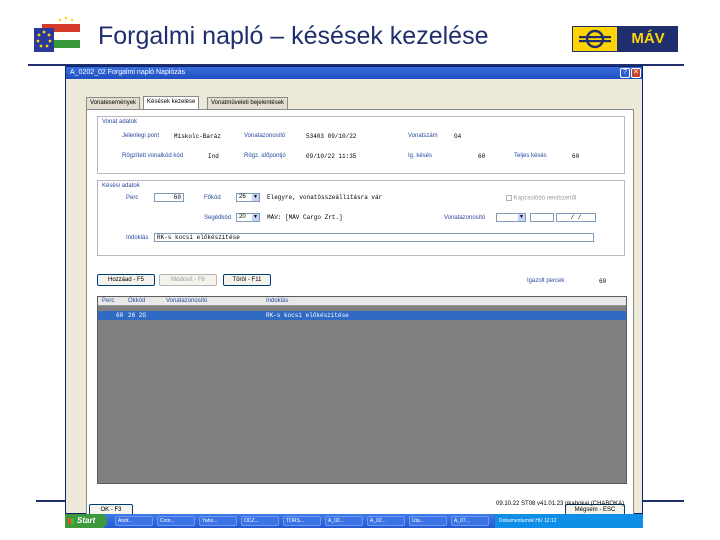 The image size is (720, 540). I want to click on window-titlebar: A_0202_02 Forgalmi napló Naplózás ? ✕, so click(354, 73).